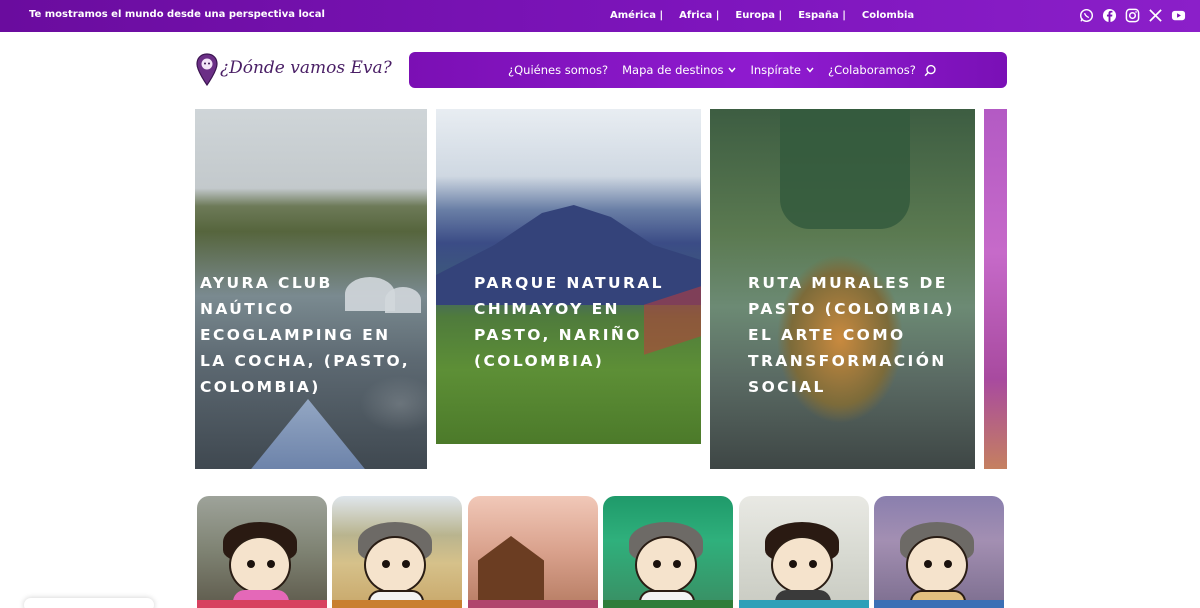  I want to click on nav-colaboramos-label: ¿Colaboramos?, so click(872, 70).